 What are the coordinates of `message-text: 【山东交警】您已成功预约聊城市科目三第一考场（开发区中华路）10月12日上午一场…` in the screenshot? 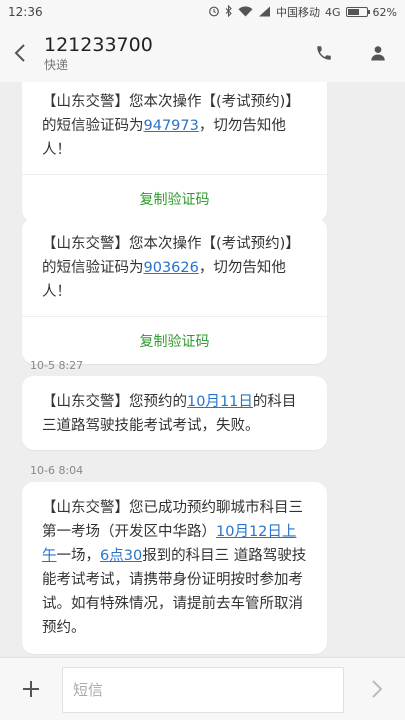 It's located at (174, 568).